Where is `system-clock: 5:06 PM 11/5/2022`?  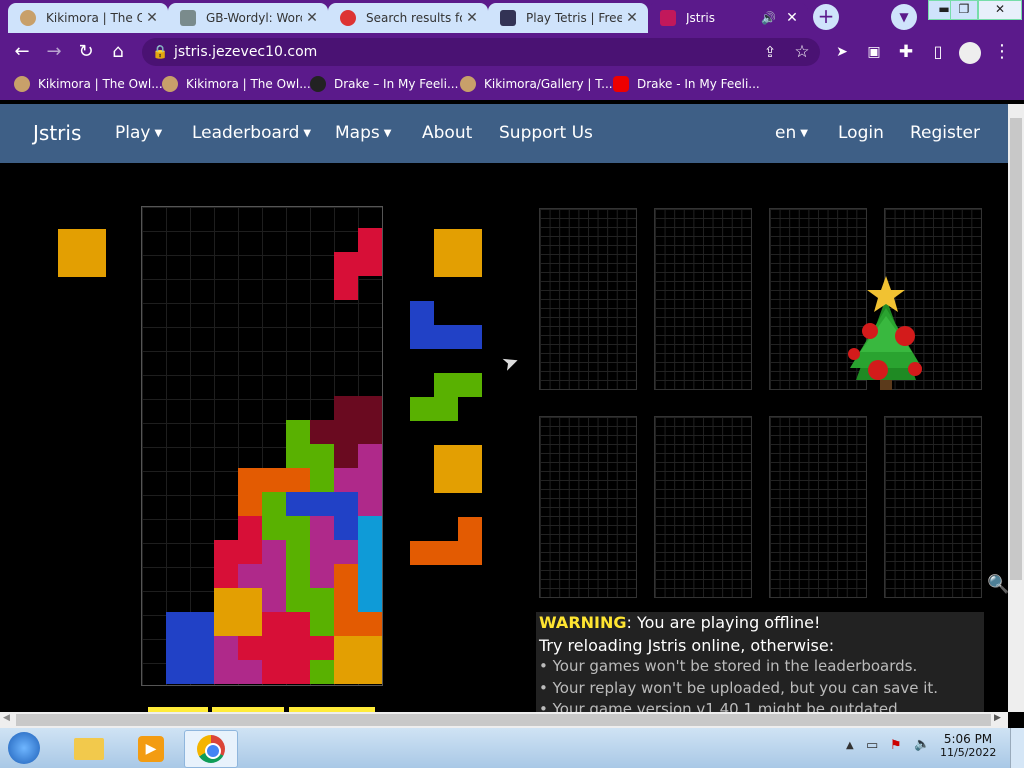 system-clock: 5:06 PM 11/5/2022 is located at coordinates (968, 745).